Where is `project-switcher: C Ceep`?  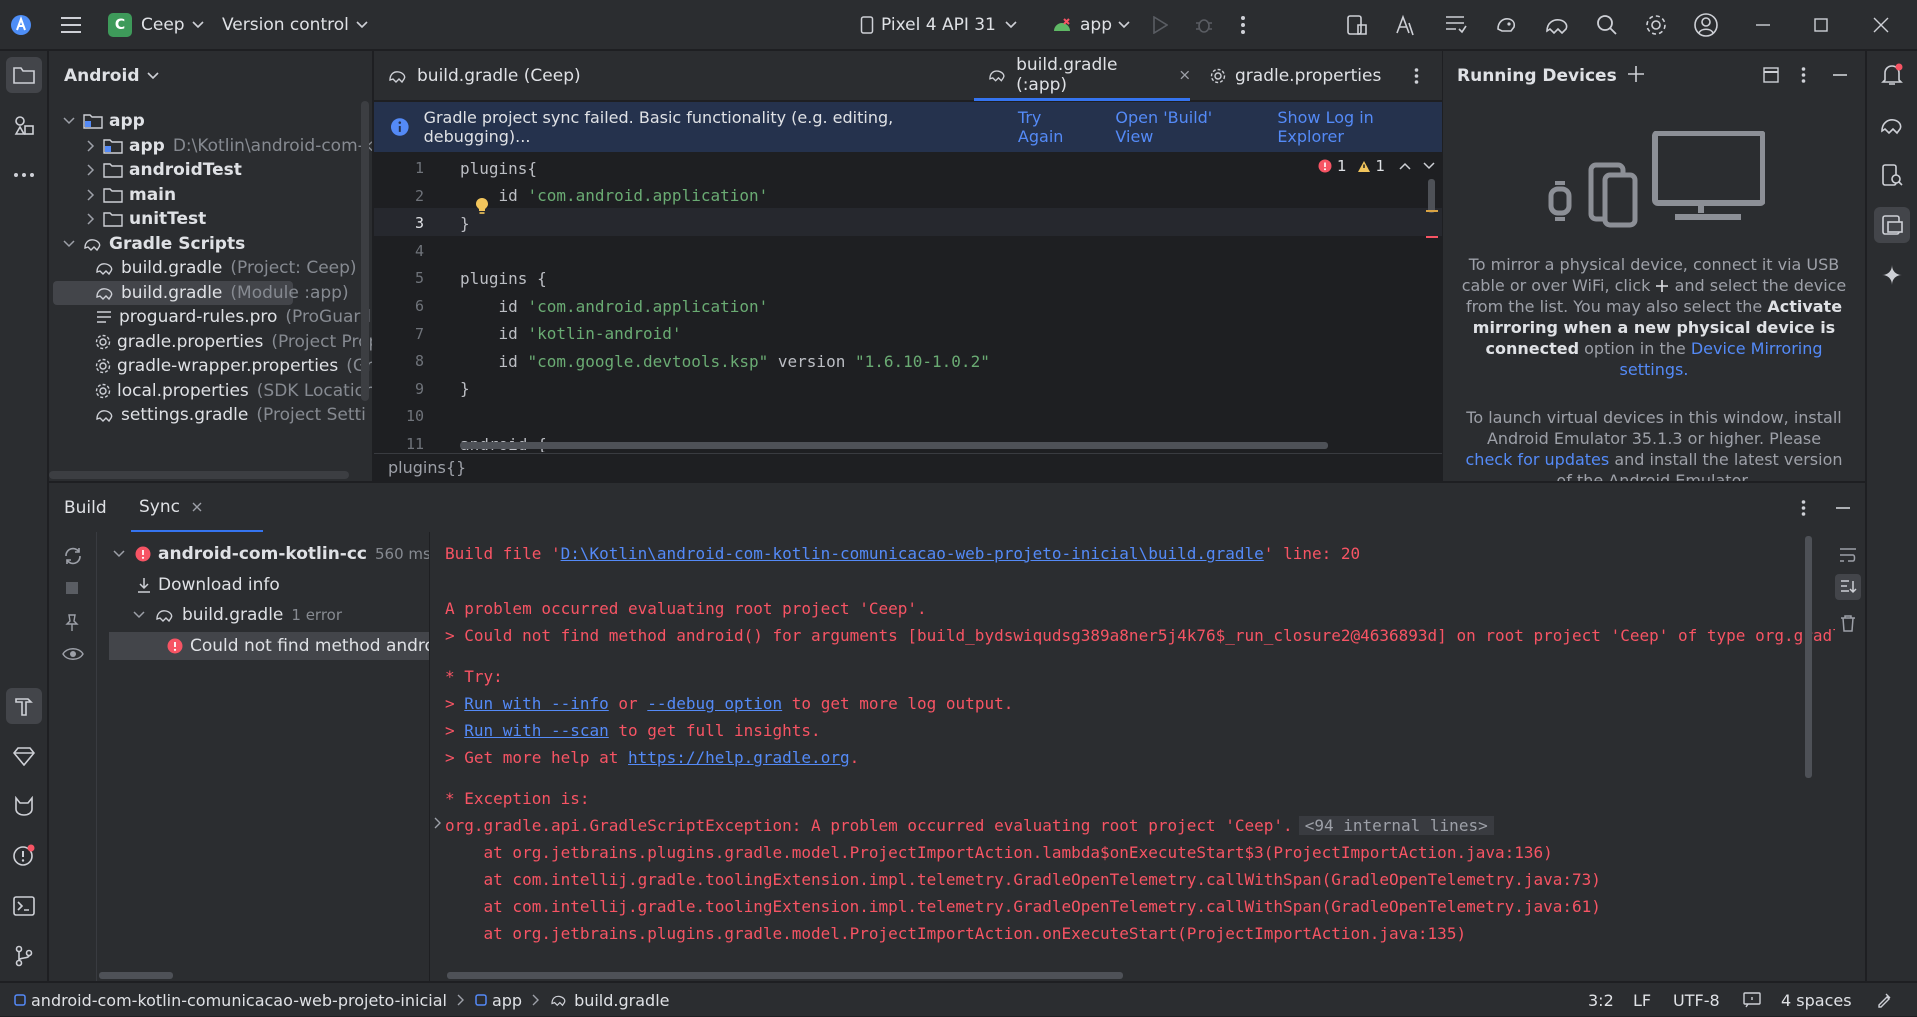
project-switcher: C Ceep is located at coordinates (156, 25).